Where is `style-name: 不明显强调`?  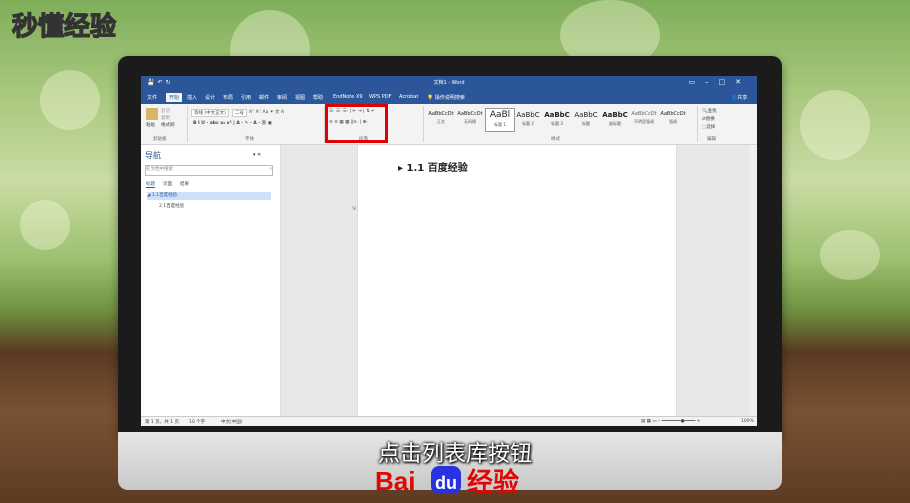
style-name: 不明显强调 is located at coordinates (644, 121).